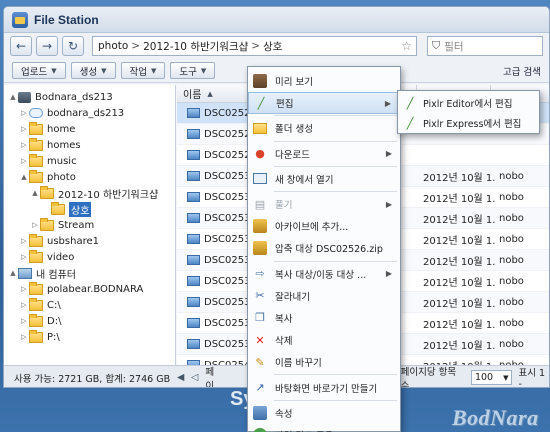 This screenshot has height=432, width=550. I want to click on menu-item-scissors: ✂ 잘라내기, so click(324, 296).